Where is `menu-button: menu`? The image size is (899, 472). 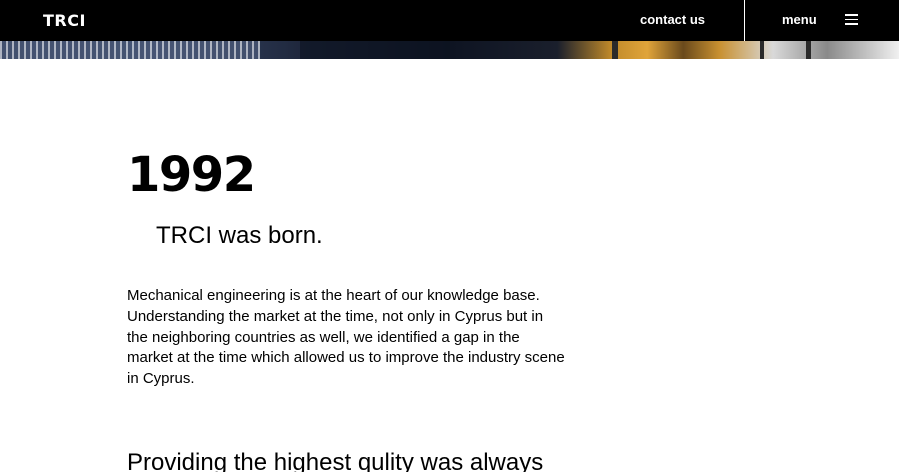
menu-button: menu is located at coordinates (822, 20).